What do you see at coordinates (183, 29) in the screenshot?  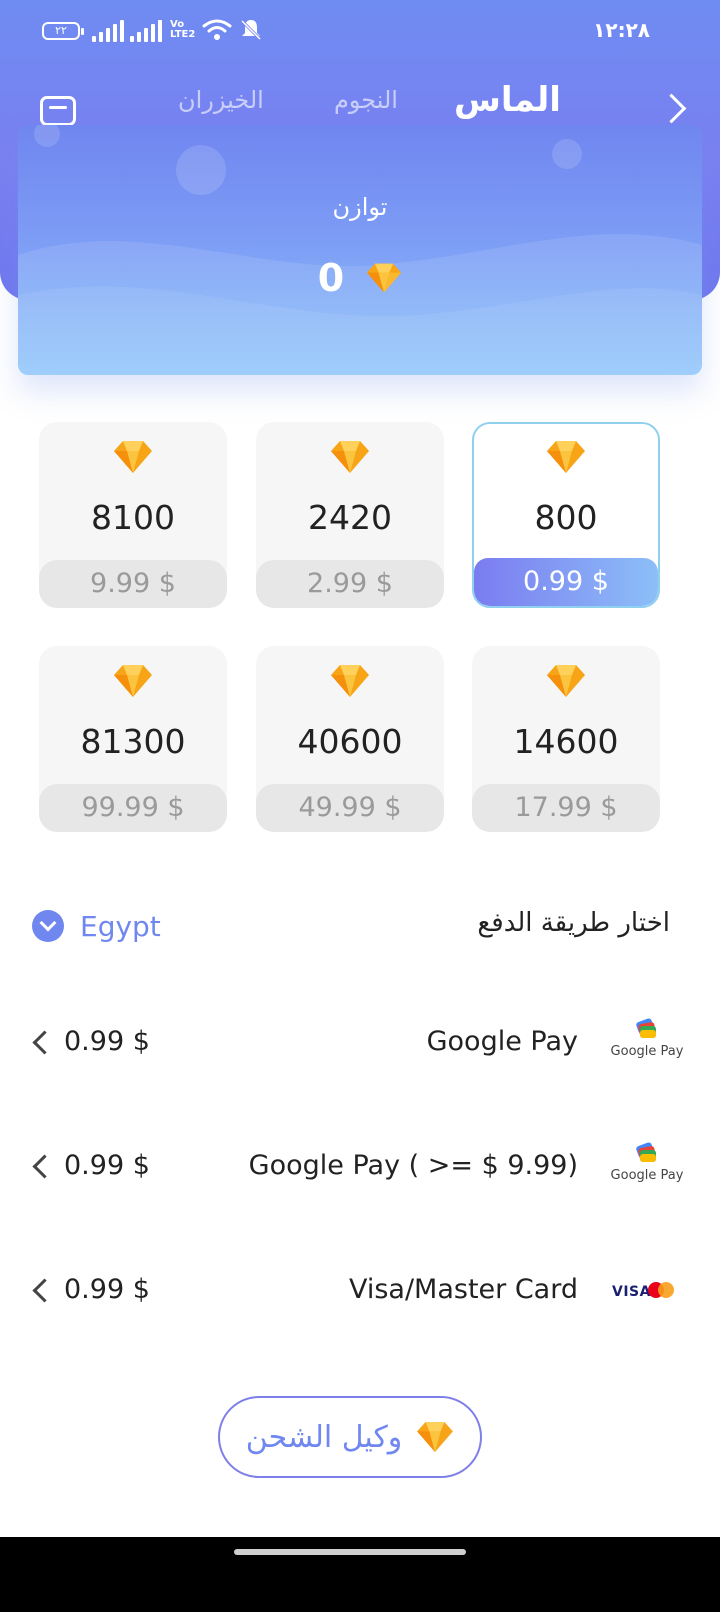 I see `volte-icon: Vo LTE2` at bounding box center [183, 29].